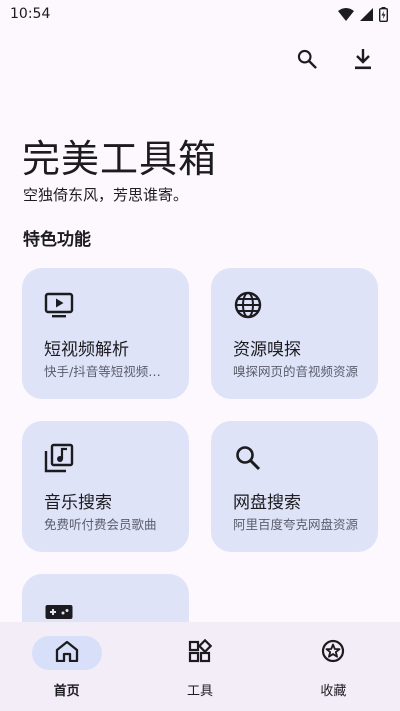  I want to click on nav-item-home: 首页, so click(66, 666).